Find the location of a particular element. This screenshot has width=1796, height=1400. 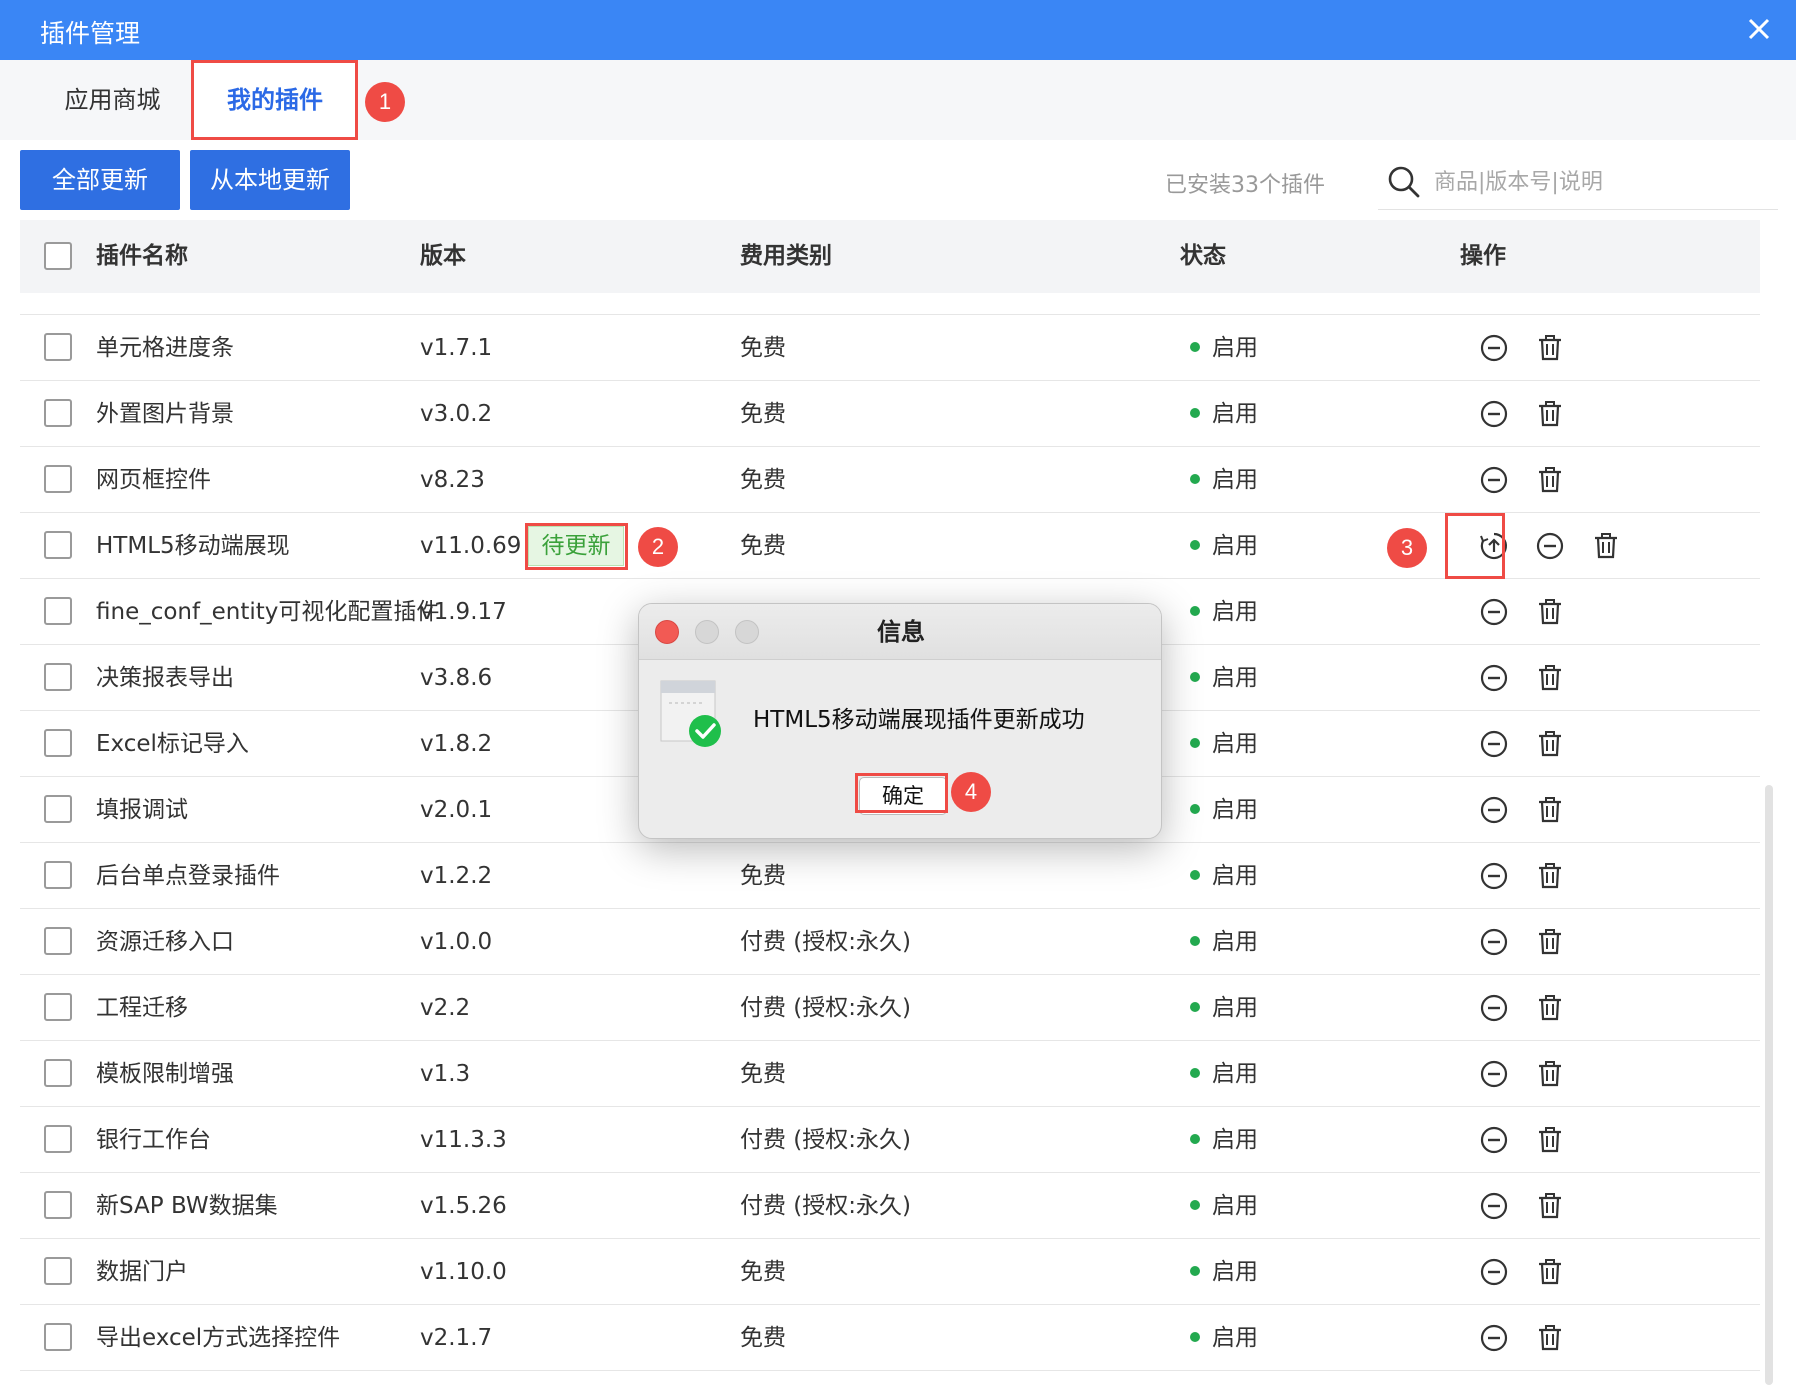

update-from-local-button: 从本地更新 is located at coordinates (270, 180).